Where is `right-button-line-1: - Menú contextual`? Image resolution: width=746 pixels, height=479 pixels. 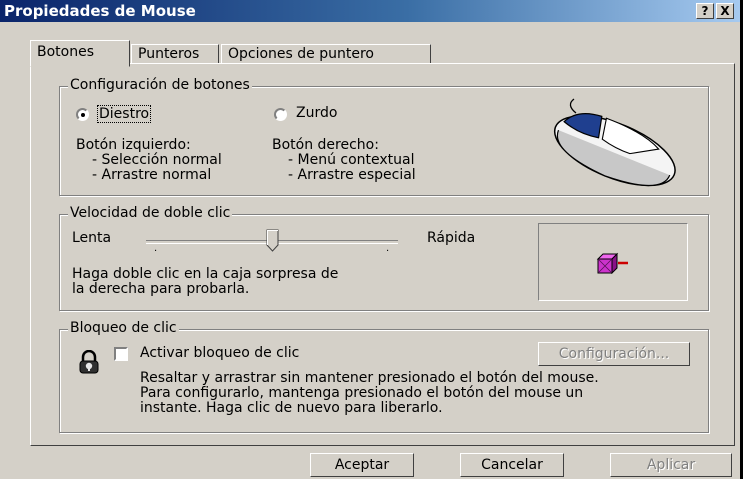 right-button-line-1: - Menú contextual is located at coordinates (351, 160).